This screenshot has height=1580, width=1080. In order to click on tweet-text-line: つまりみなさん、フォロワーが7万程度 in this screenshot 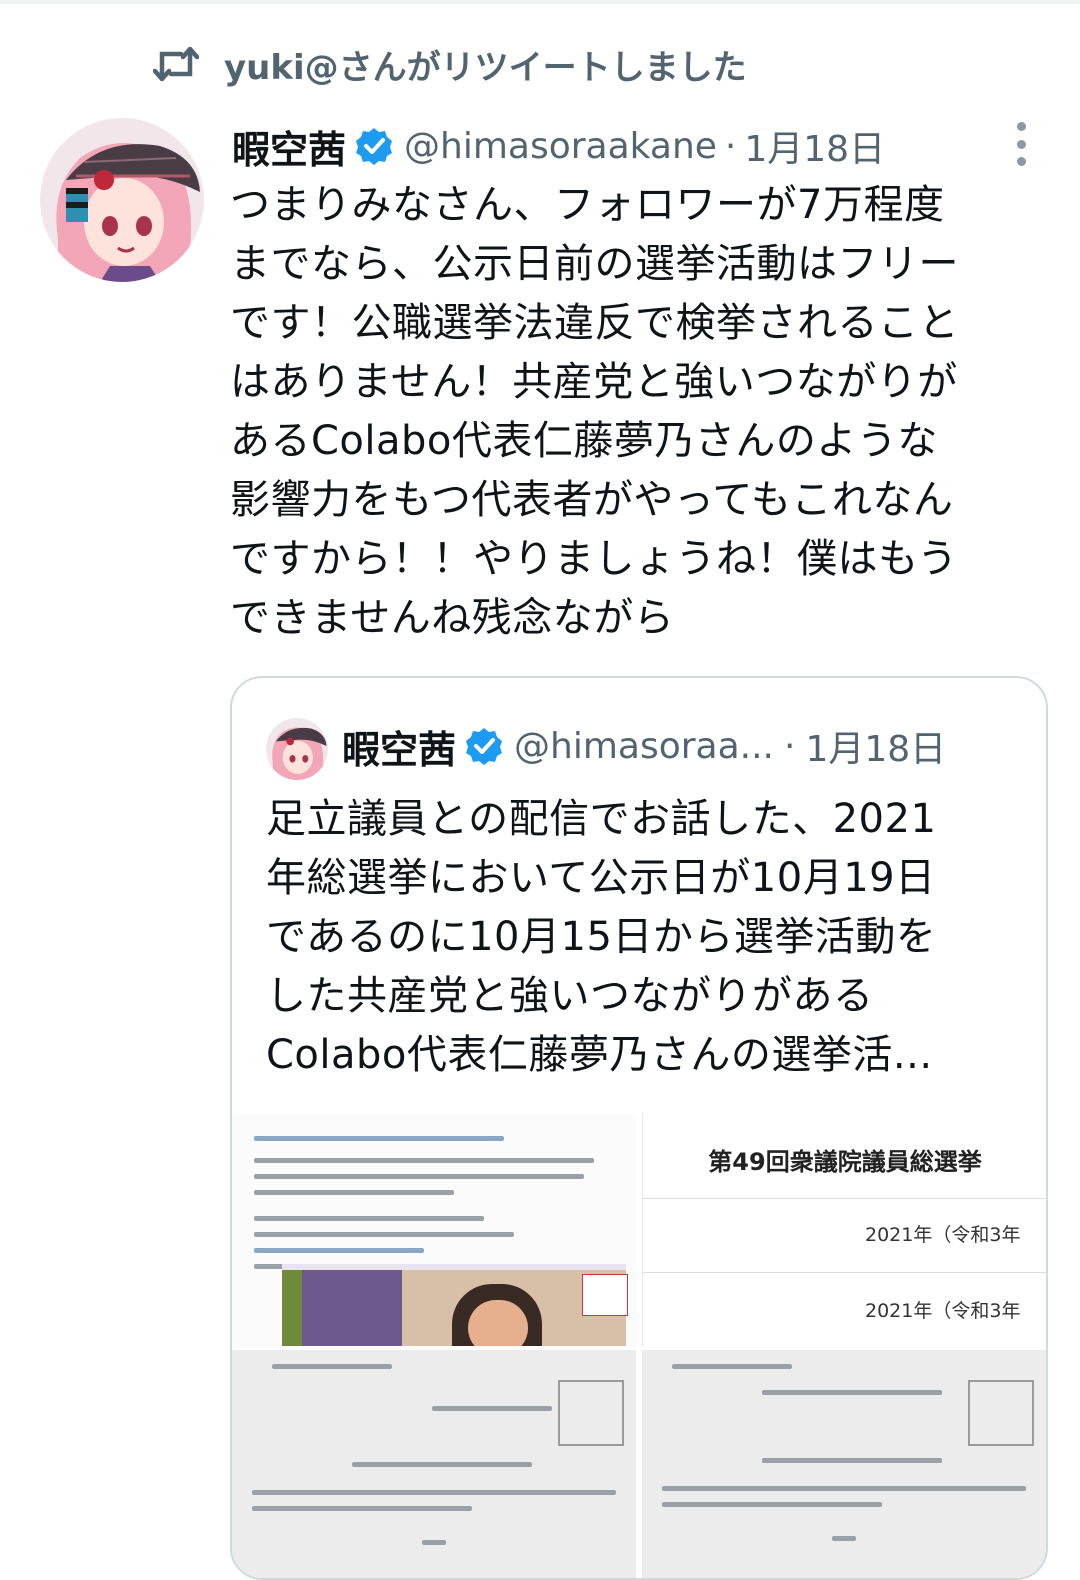, I will do `click(587, 205)`.